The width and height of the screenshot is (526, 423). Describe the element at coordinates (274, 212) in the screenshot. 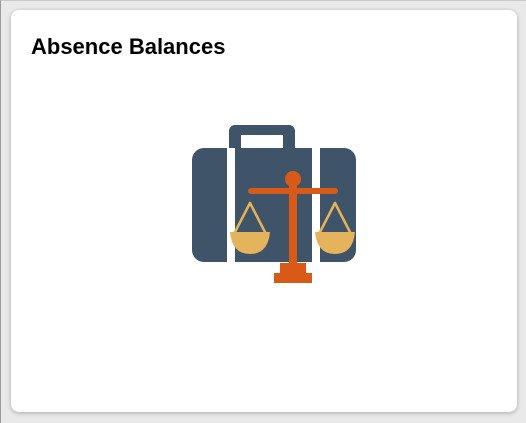

I see `briefcase-scales-icon` at that location.